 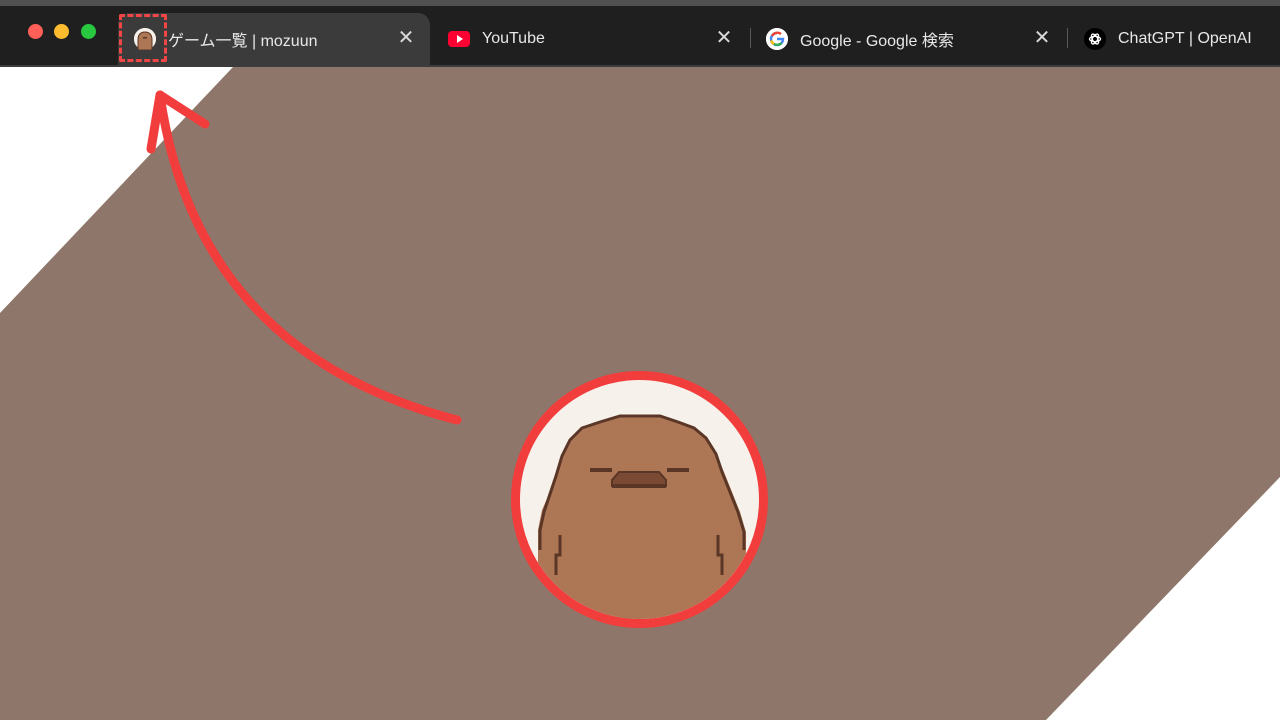 I want to click on tab-title: YouTube, so click(x=513, y=38).